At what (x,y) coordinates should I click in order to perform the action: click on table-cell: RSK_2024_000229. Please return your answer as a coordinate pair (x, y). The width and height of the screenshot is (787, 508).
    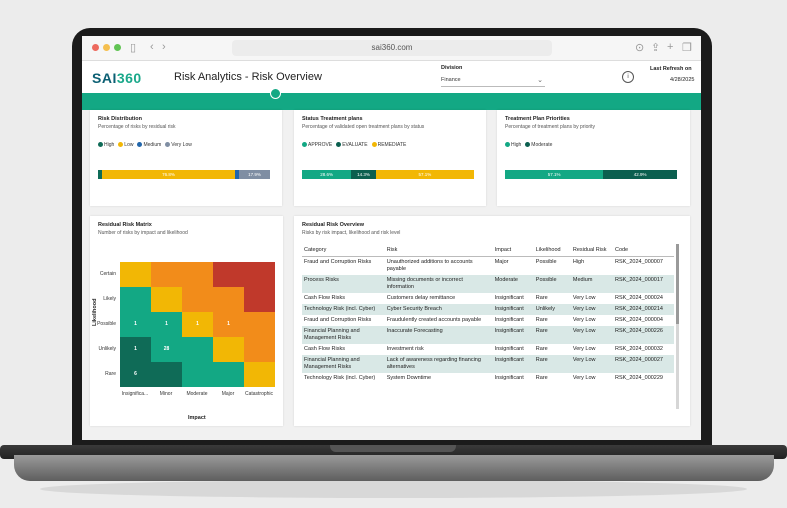
    Looking at the image, I should click on (638, 378).